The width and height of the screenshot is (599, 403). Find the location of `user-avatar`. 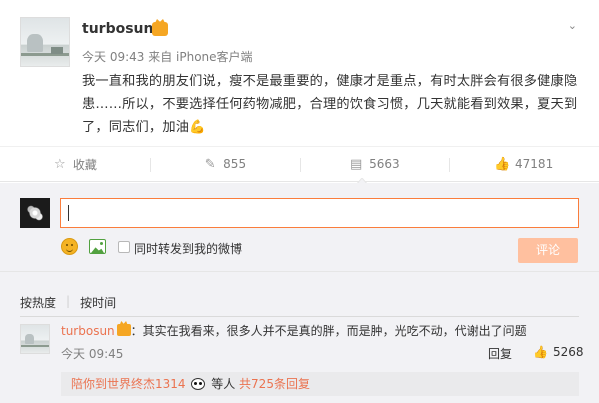

user-avatar is located at coordinates (45, 42).